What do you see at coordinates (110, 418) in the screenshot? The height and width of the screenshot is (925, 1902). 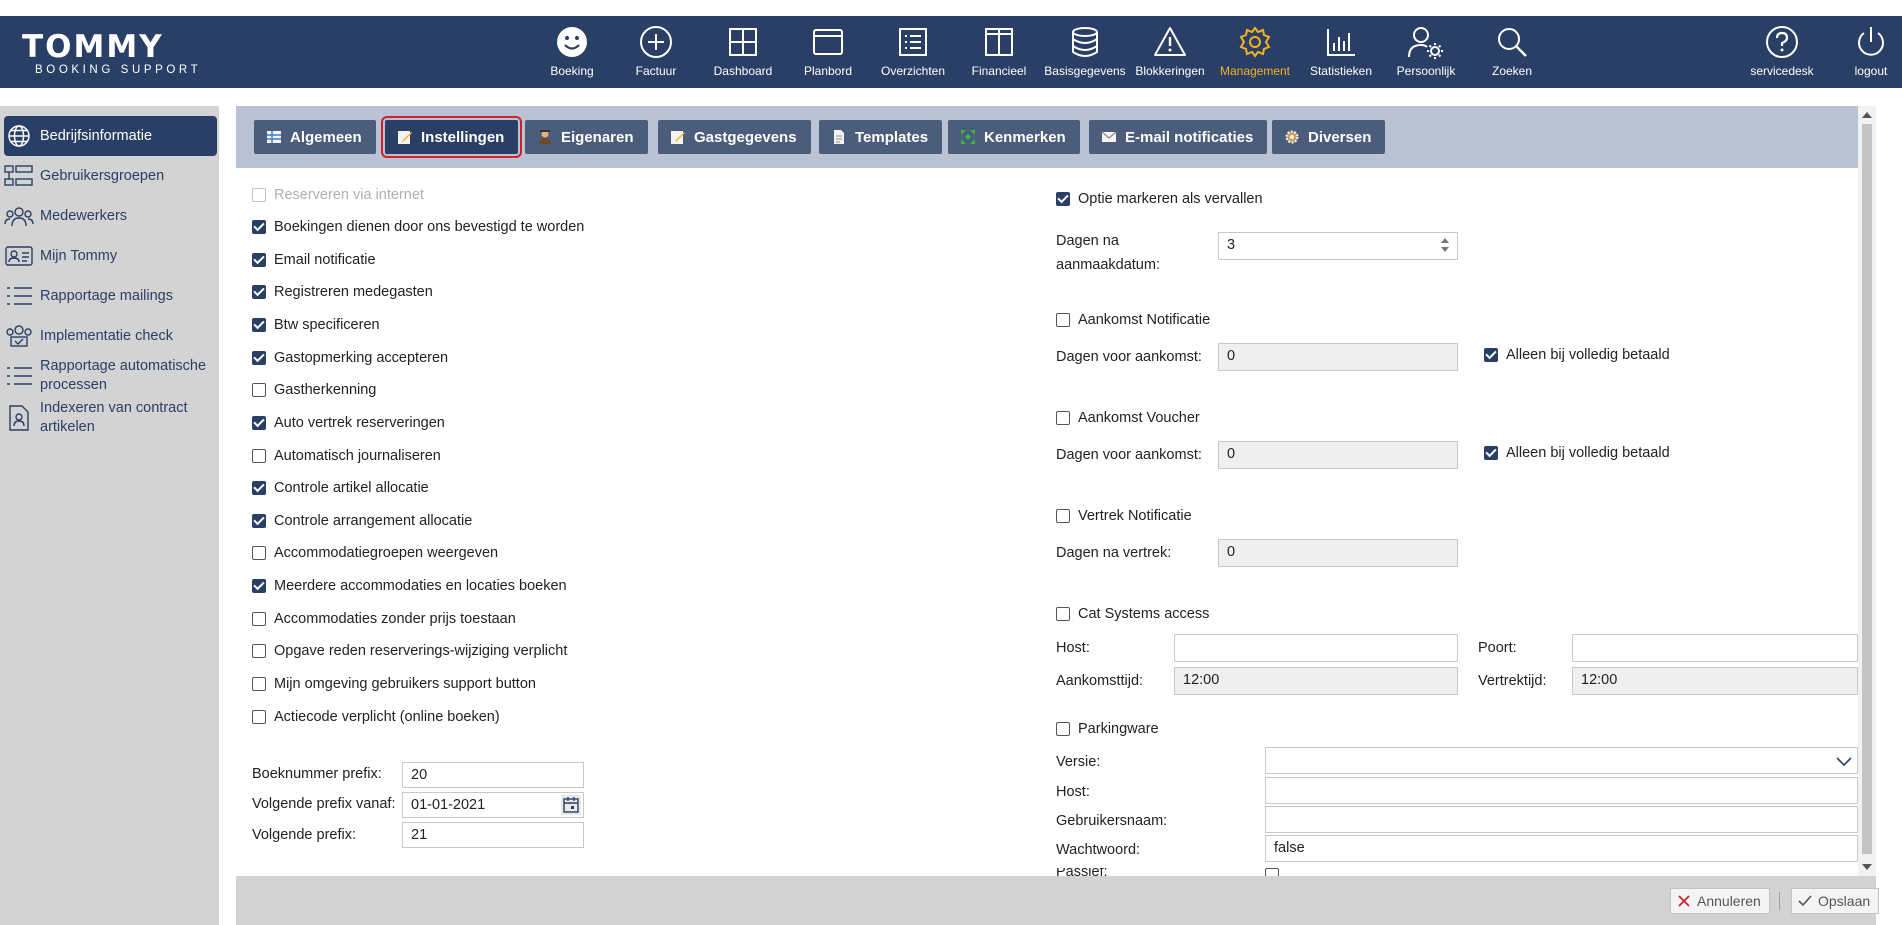 I see `sidebar-item-indexeren-contract-artikelen: Indexeren van contract artikelen` at bounding box center [110, 418].